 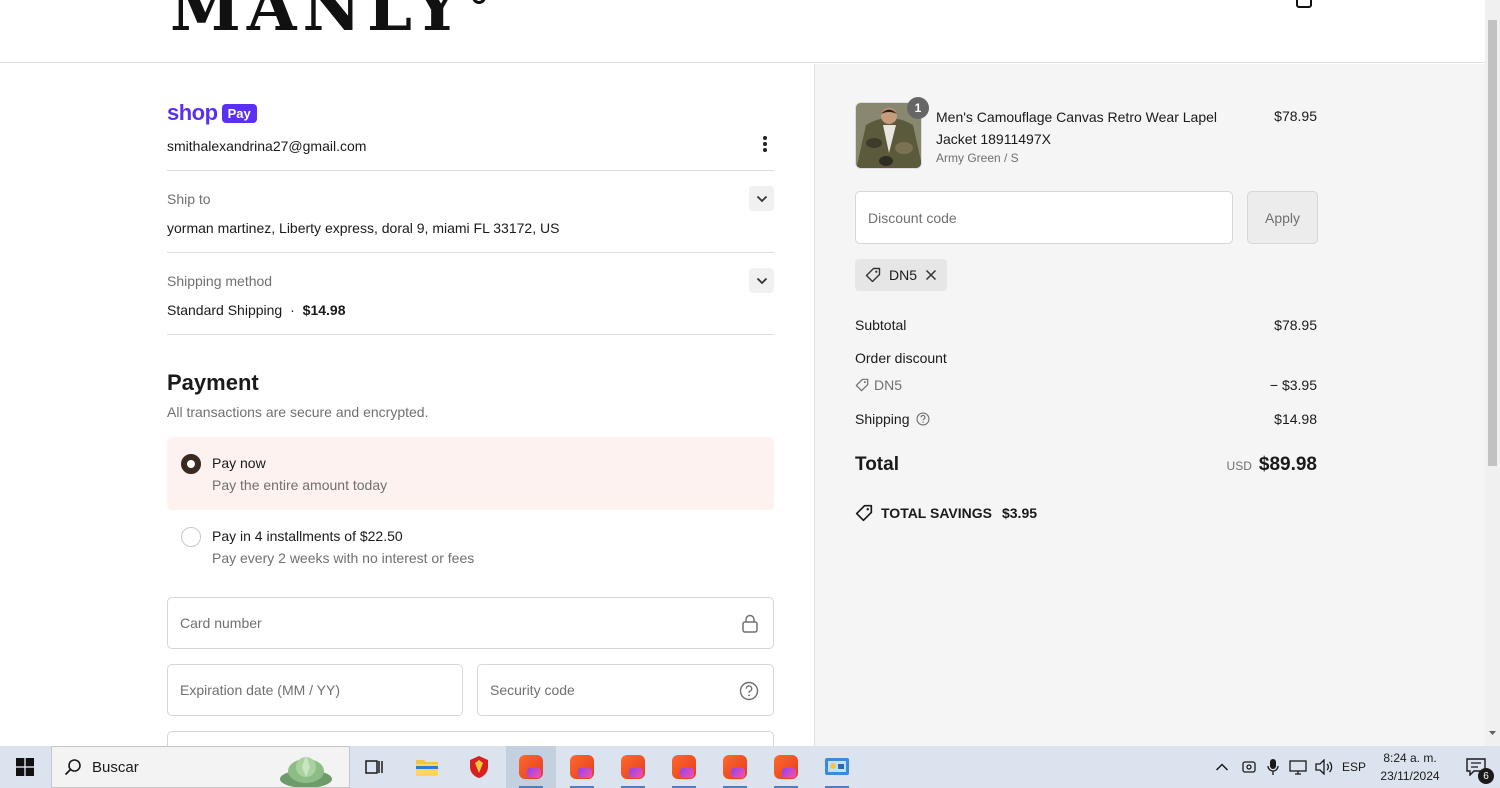 I want to click on product-variant: Army Green / S, so click(x=977, y=158).